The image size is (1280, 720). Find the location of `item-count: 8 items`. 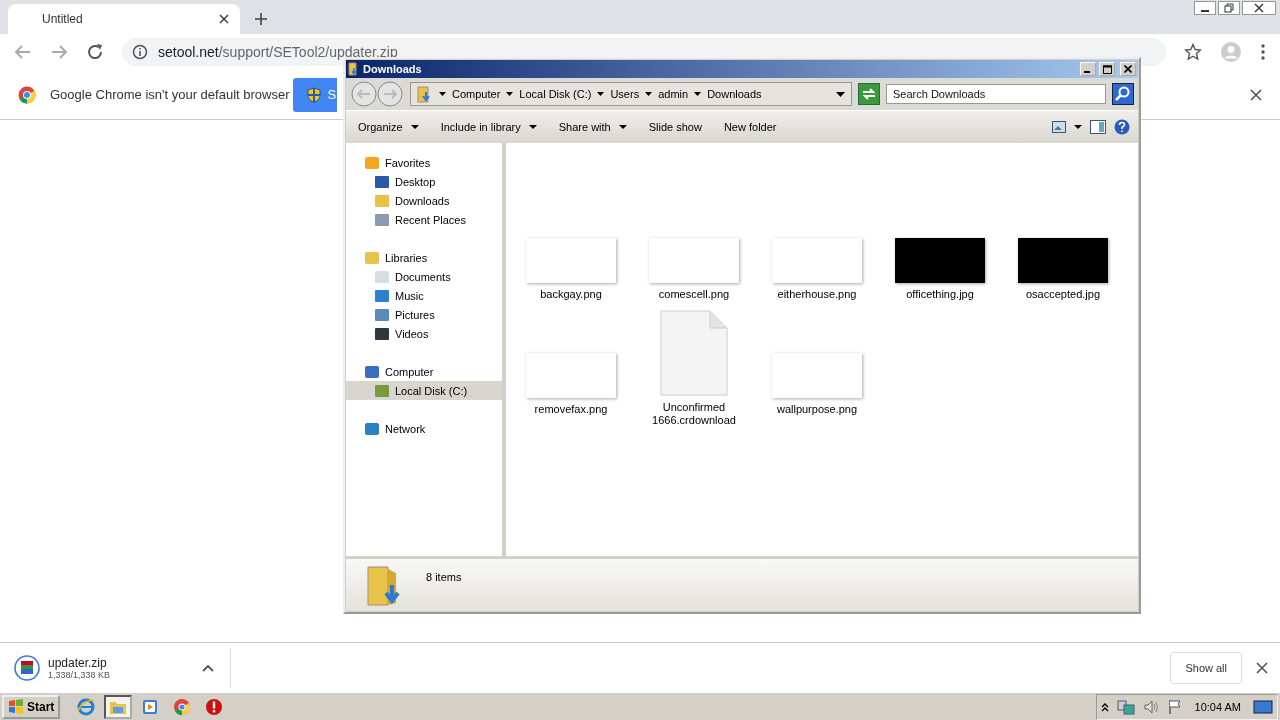

item-count: 8 items is located at coordinates (444, 577).